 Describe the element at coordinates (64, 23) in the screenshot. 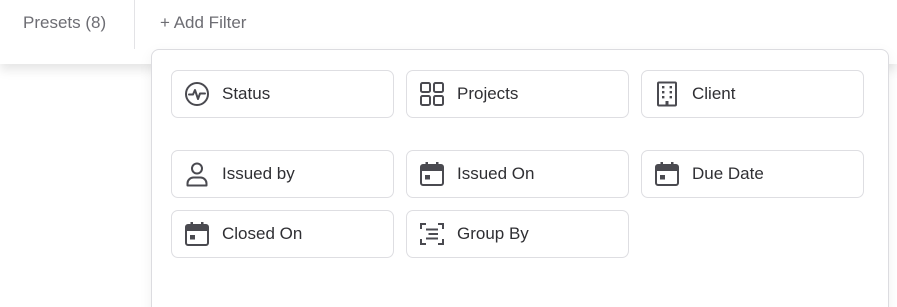

I see `presets-button: Presets (8)` at that location.